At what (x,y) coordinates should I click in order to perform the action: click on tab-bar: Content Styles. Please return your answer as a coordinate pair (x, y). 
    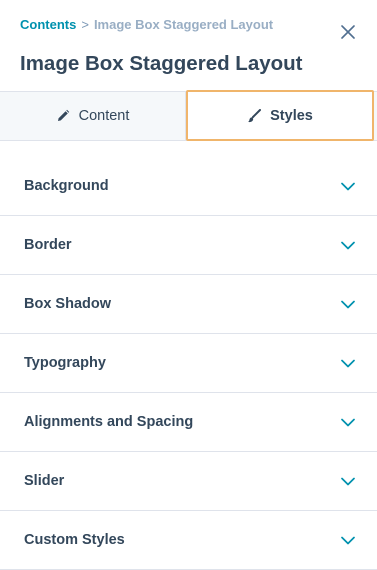
    Looking at the image, I should click on (188, 115).